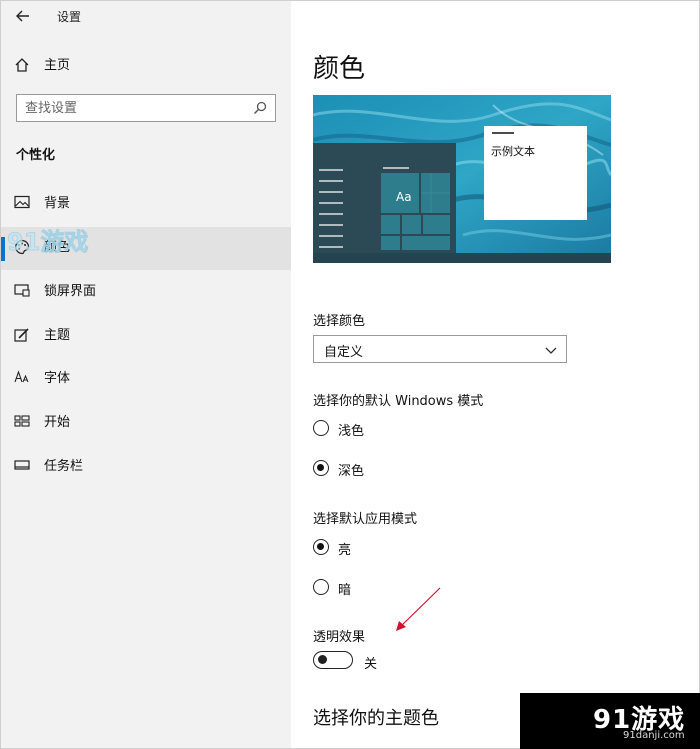  What do you see at coordinates (376, 718) in the screenshot?
I see `accent-color-heading: 选择你的主题色` at bounding box center [376, 718].